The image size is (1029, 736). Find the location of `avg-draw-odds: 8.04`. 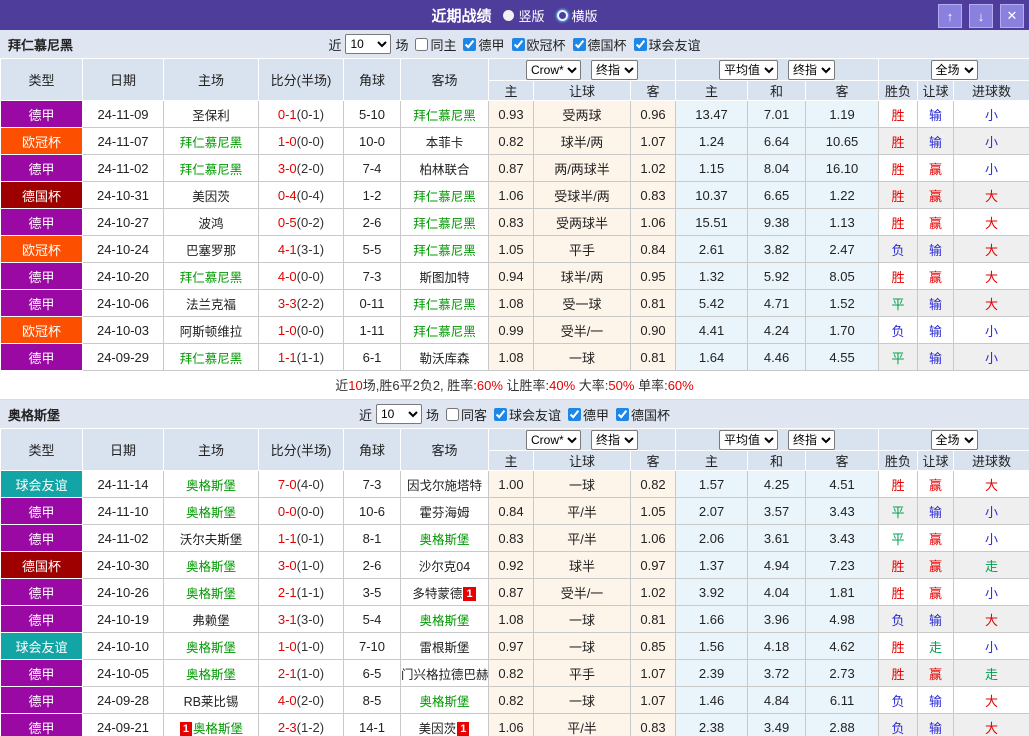

avg-draw-odds: 8.04 is located at coordinates (777, 168).